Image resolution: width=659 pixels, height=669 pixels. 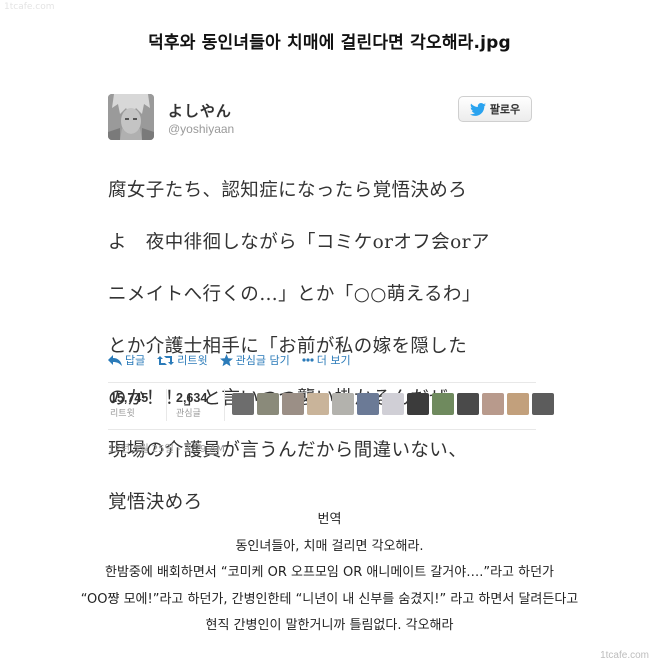 I want to click on favorite-button: 관심글 담기, so click(x=254, y=360).